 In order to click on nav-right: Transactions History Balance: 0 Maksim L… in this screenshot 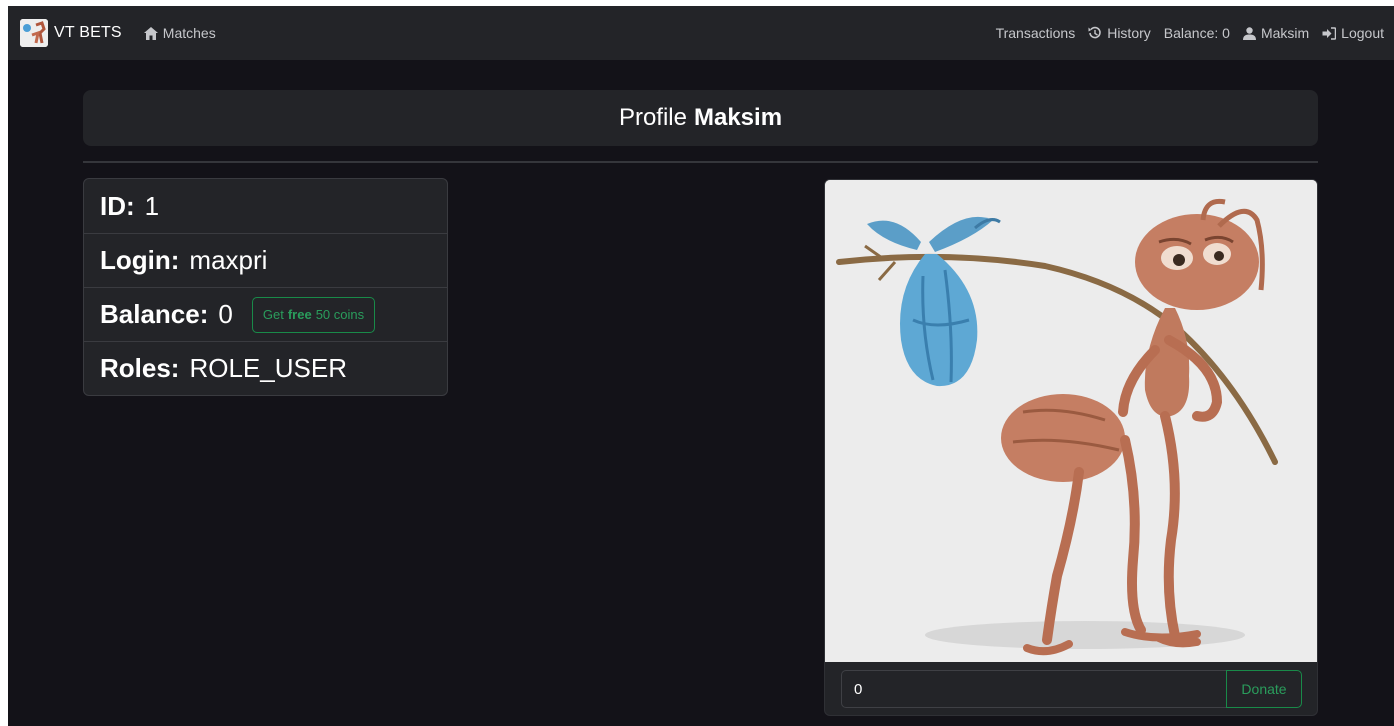, I will do `click(1190, 33)`.